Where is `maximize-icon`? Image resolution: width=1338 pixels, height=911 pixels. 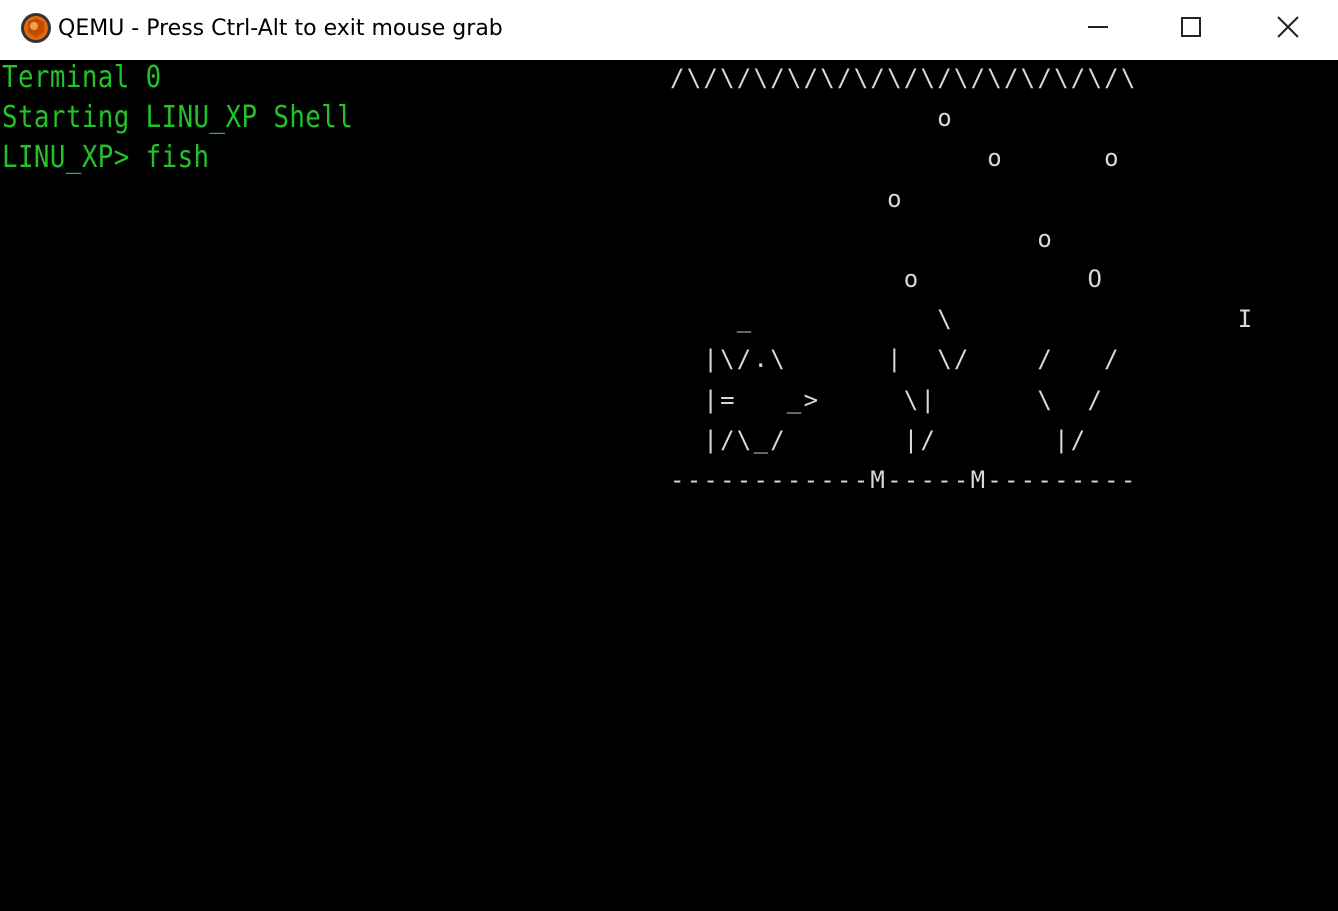
maximize-icon is located at coordinates (1191, 29).